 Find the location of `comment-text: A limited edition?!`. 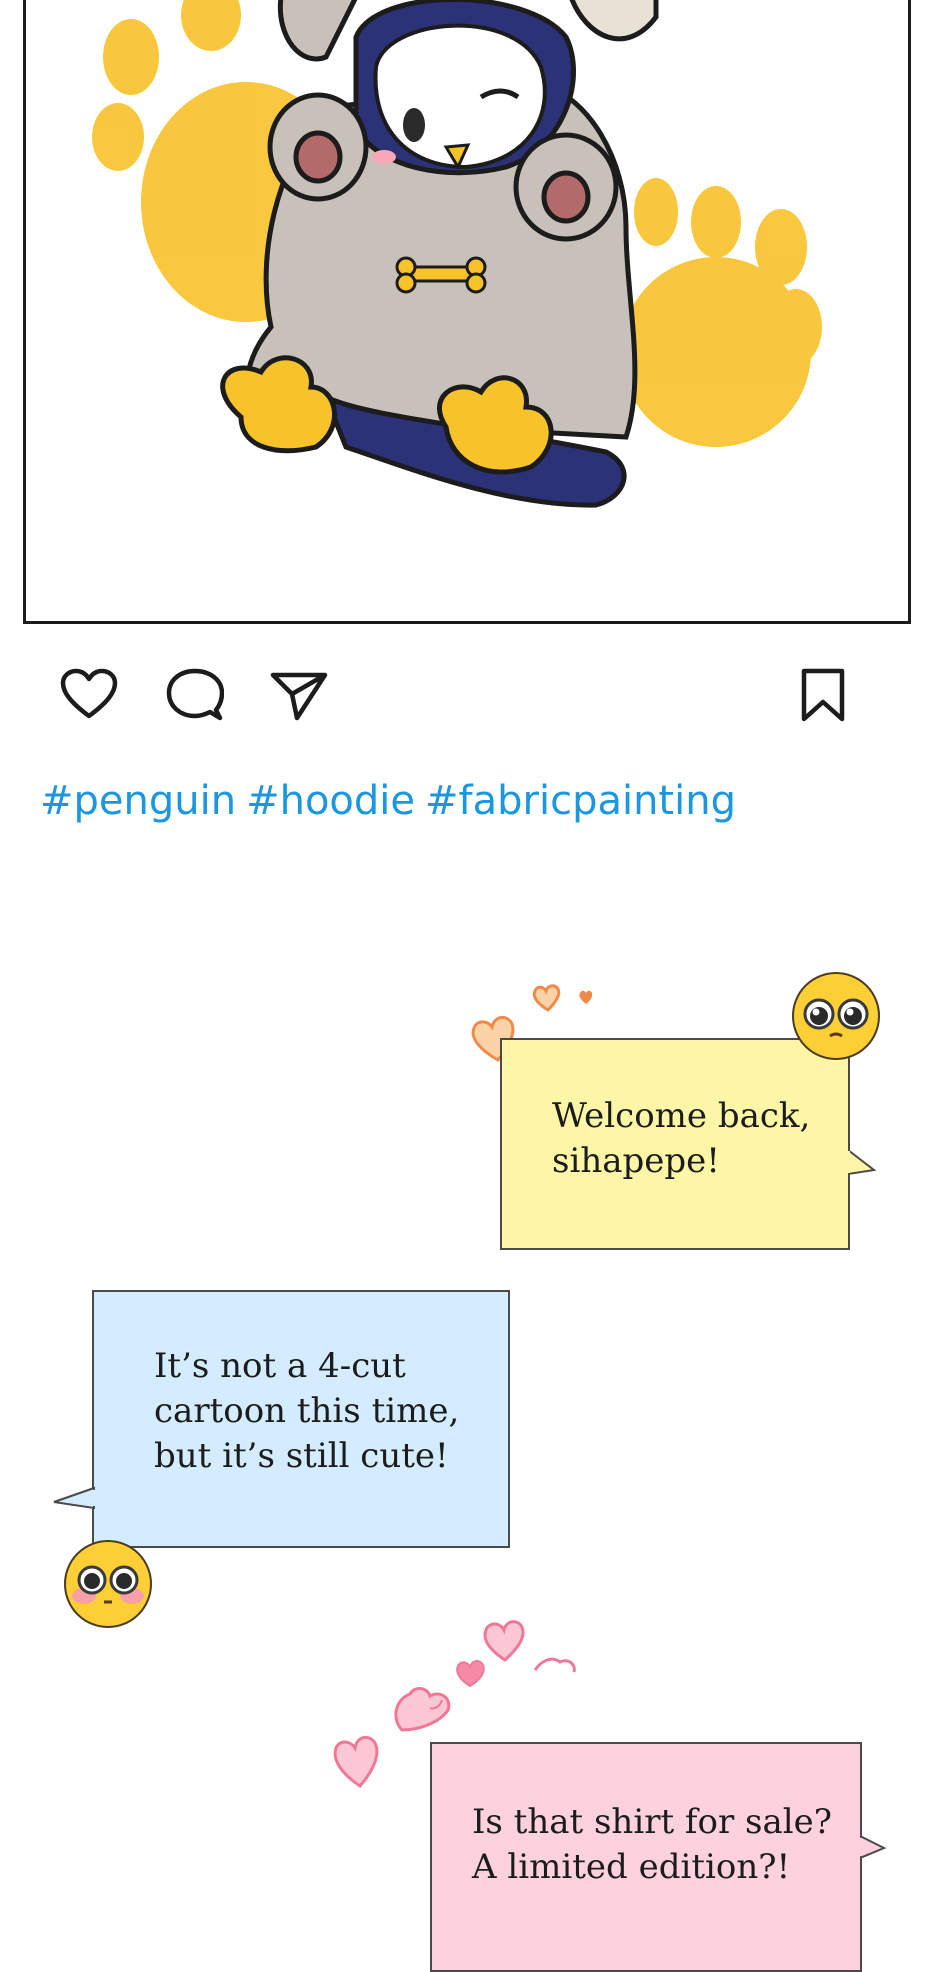

comment-text: A limited edition?! is located at coordinates (631, 1867).